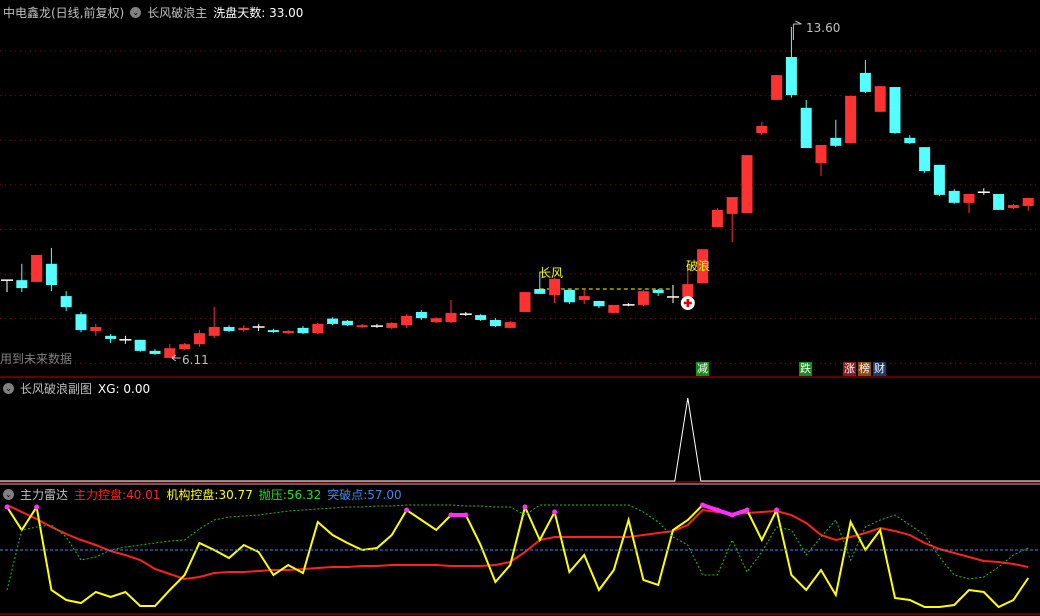 This screenshot has height=616, width=1040. Describe the element at coordinates (805, 369) in the screenshot. I see `badge-die: 跌` at that location.